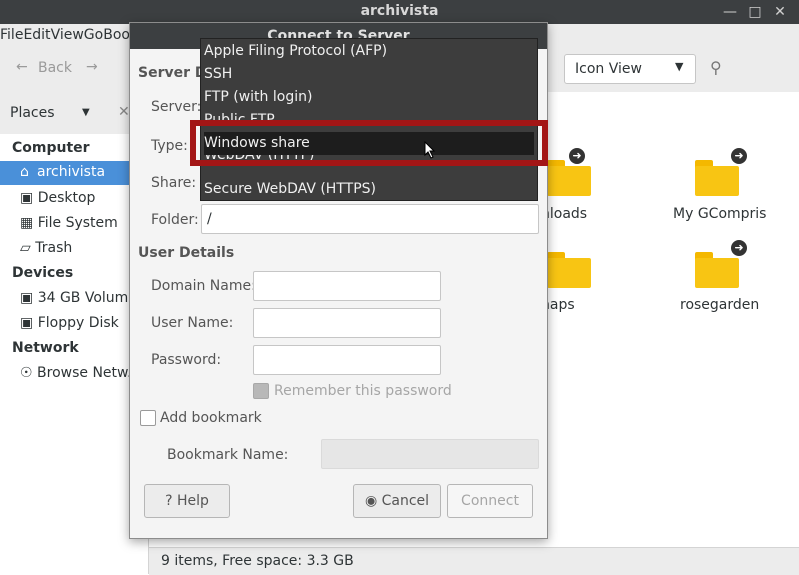 This screenshot has height=575, width=799. What do you see at coordinates (261, 391) in the screenshot?
I see `remember-password-checkbox` at bounding box center [261, 391].